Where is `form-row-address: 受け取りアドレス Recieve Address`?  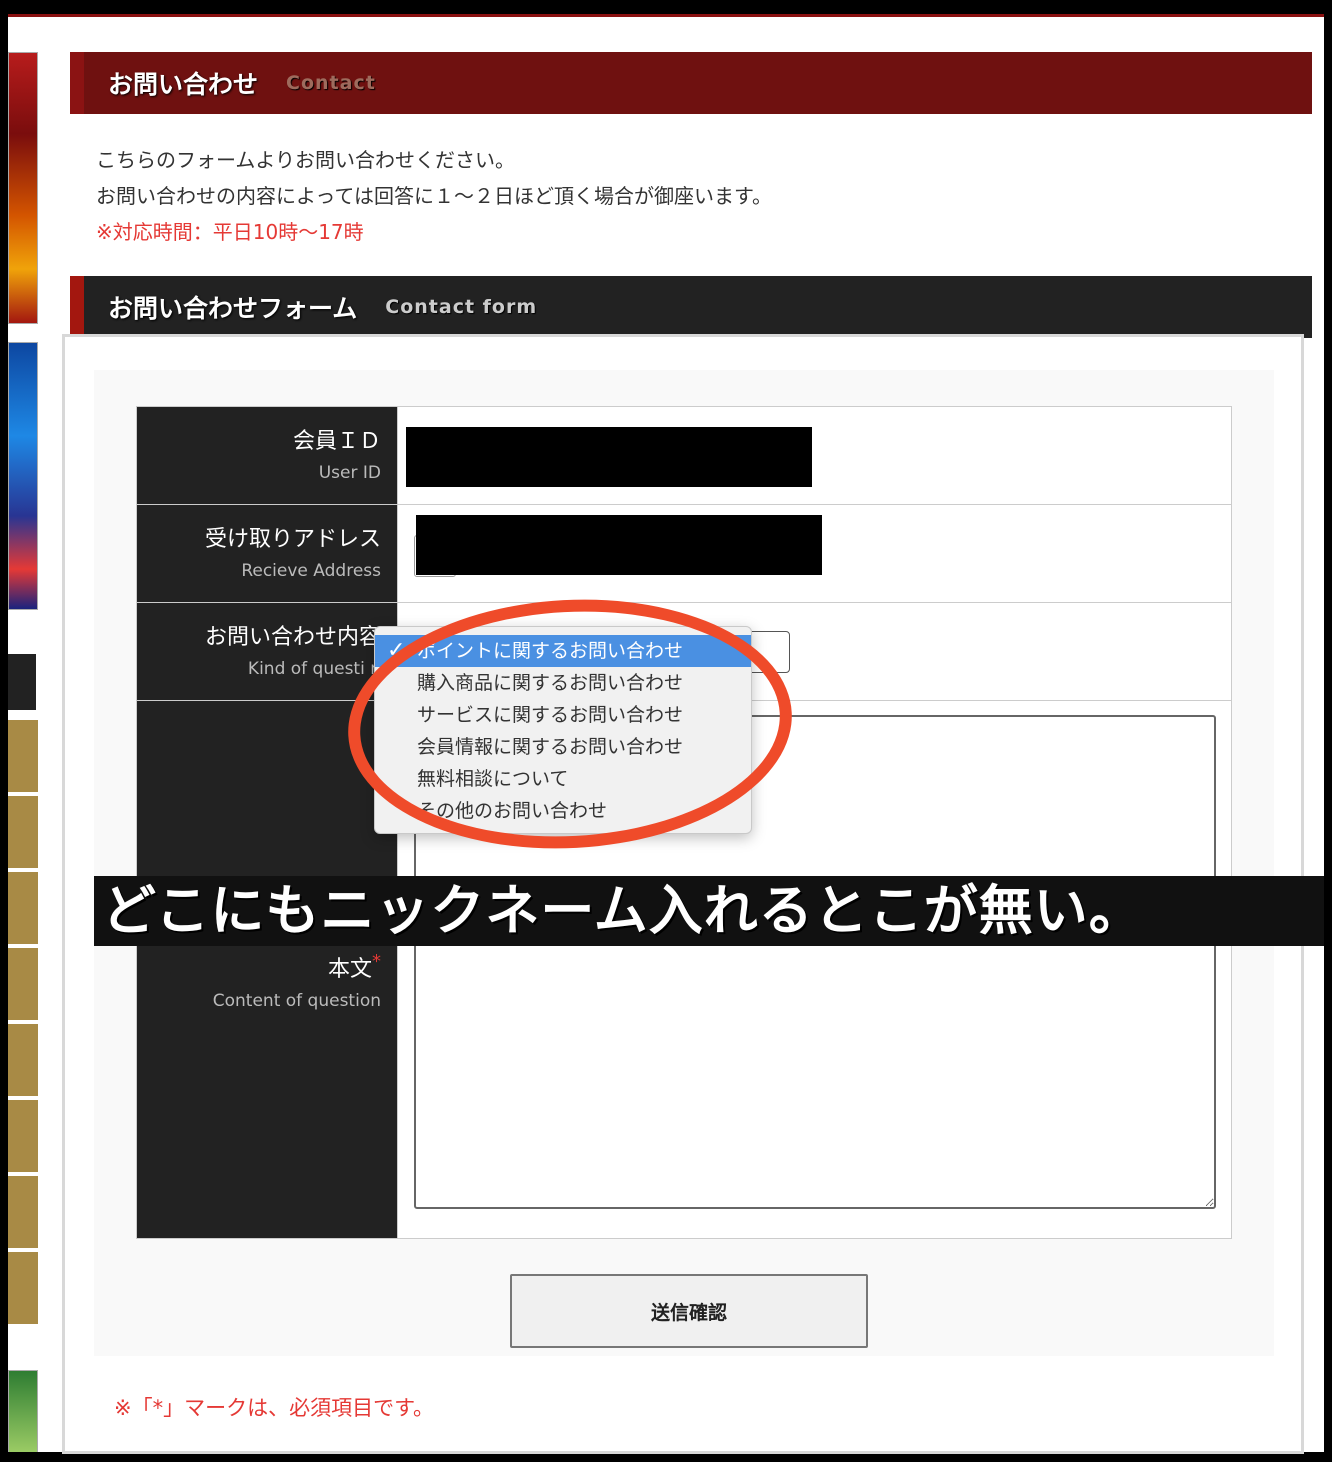 form-row-address: 受け取りアドレス Recieve Address is located at coordinates (684, 553).